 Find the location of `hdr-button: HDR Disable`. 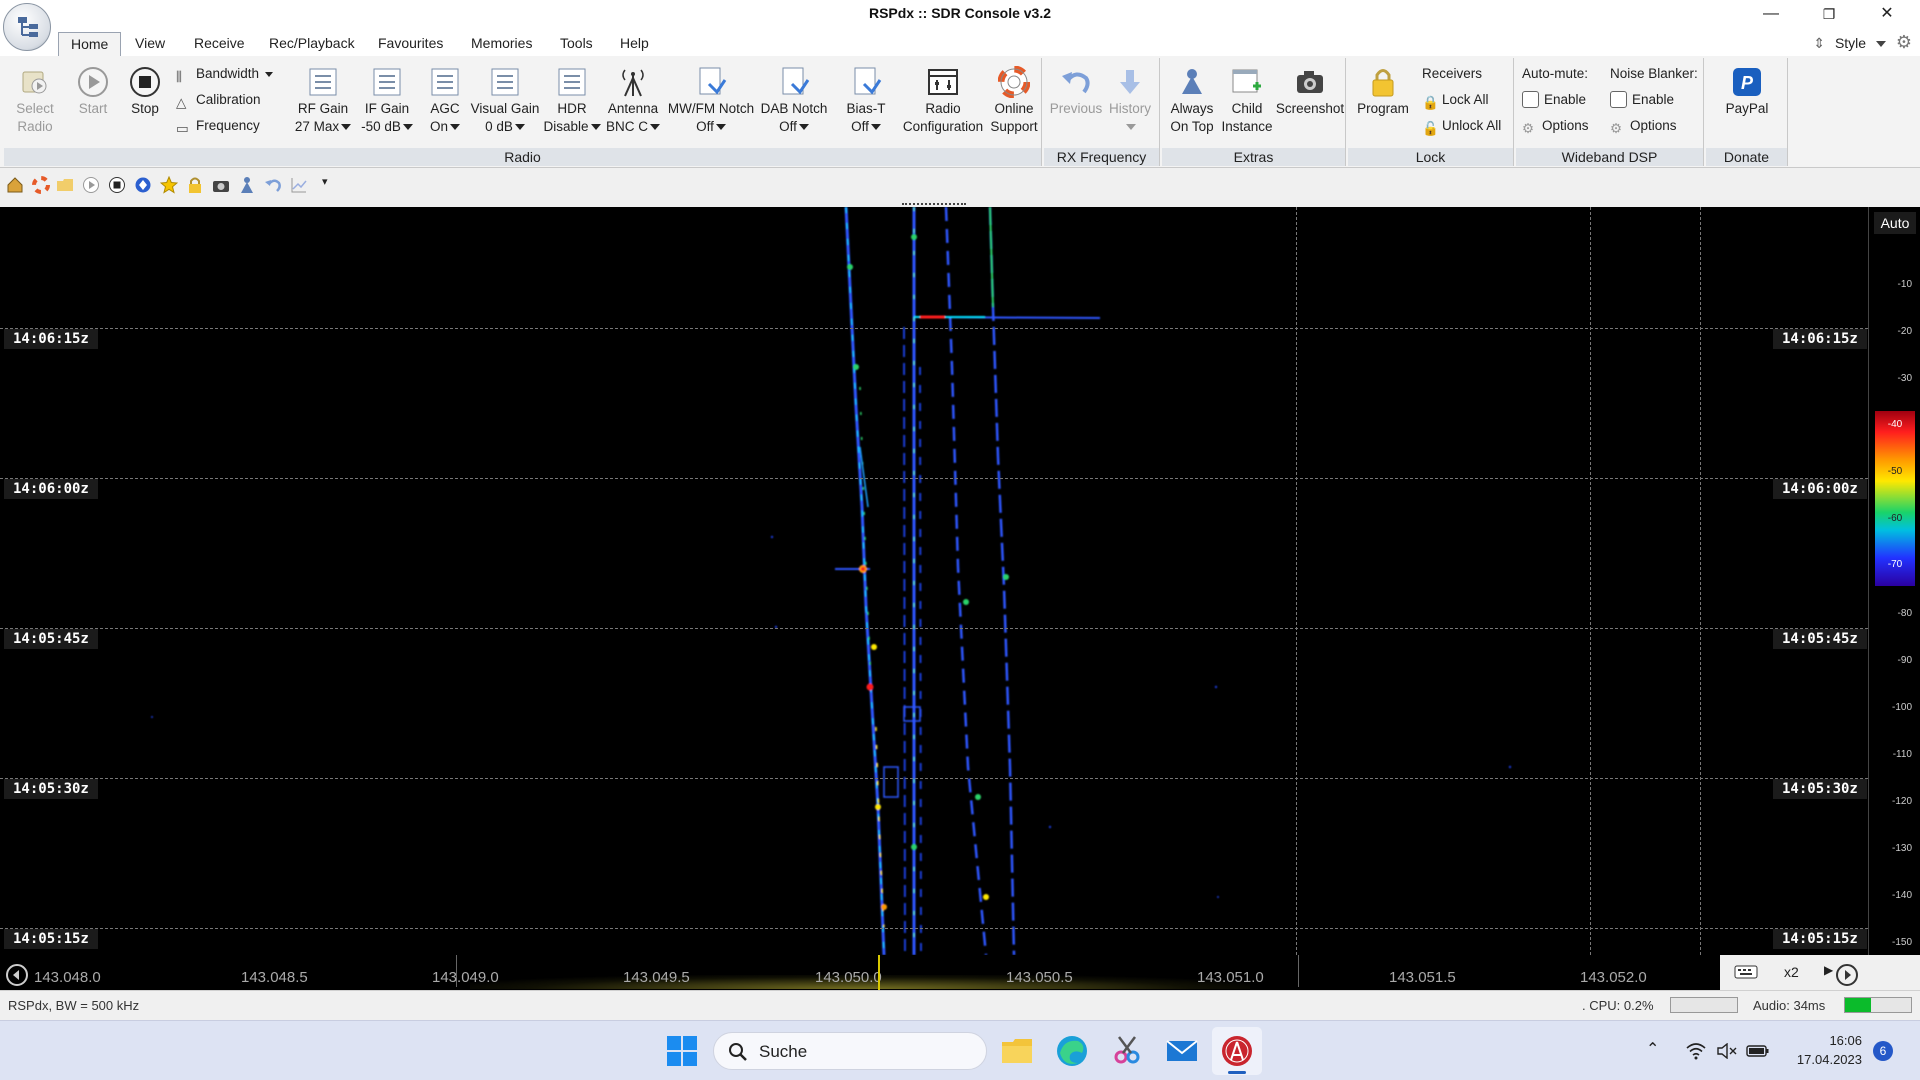

hdr-button: HDR Disable is located at coordinates (572, 97).